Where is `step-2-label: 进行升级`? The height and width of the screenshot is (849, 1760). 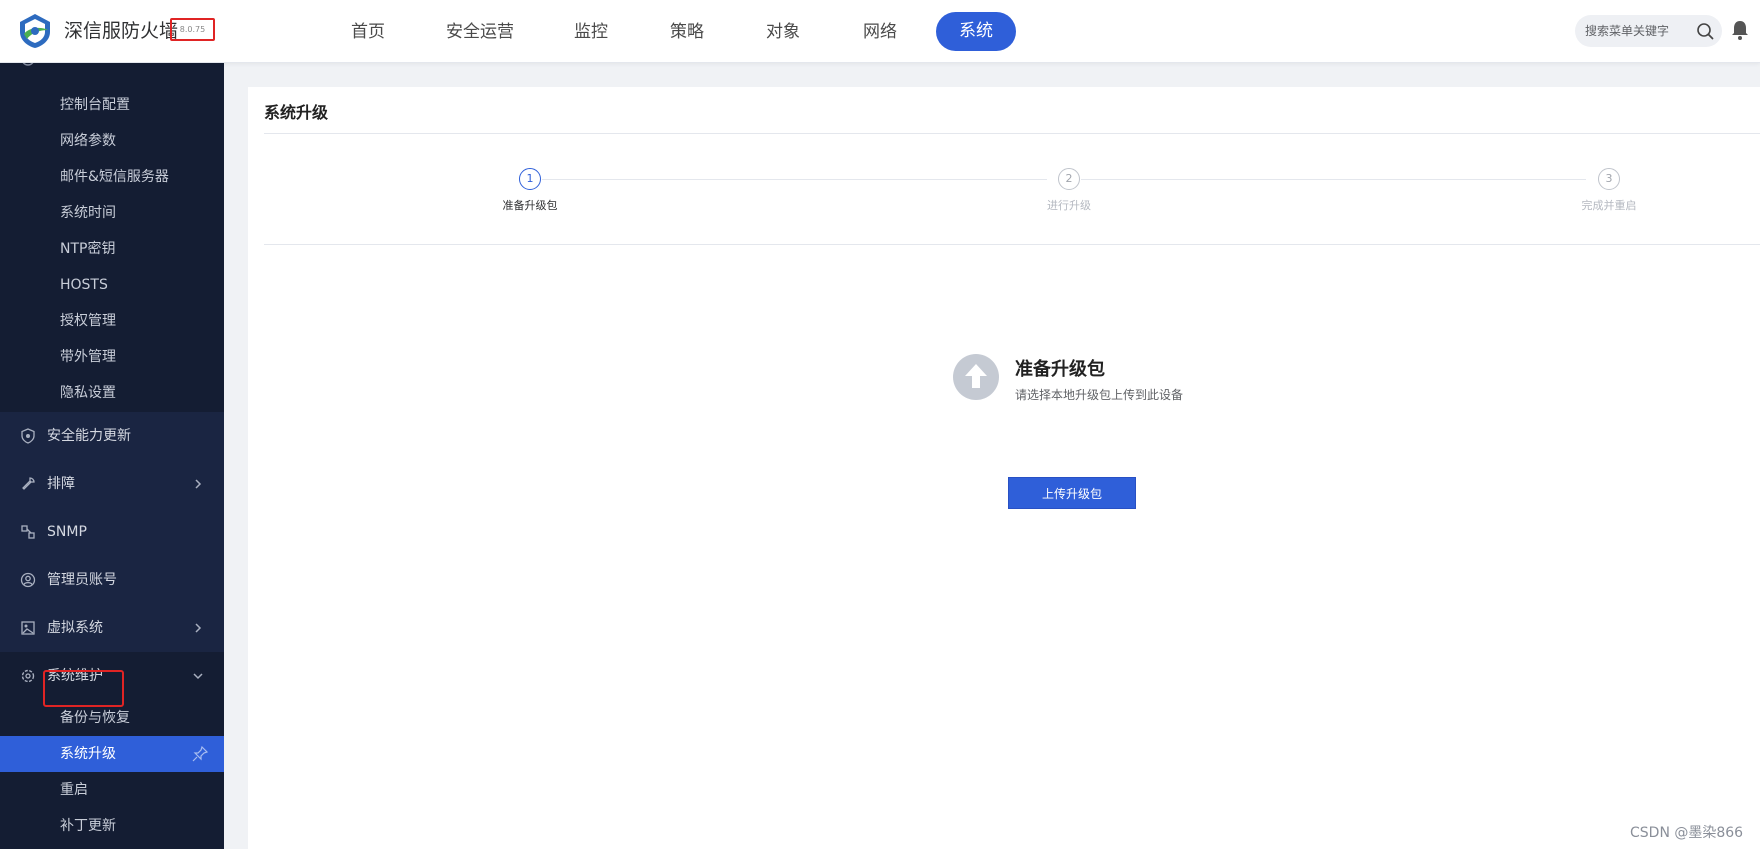 step-2-label: 进行升级 is located at coordinates (1069, 205).